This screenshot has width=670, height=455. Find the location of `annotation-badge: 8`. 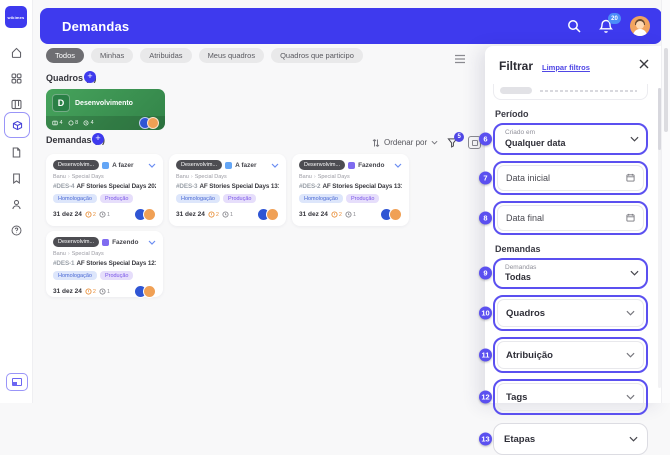

annotation-badge: 8 is located at coordinates (485, 217).